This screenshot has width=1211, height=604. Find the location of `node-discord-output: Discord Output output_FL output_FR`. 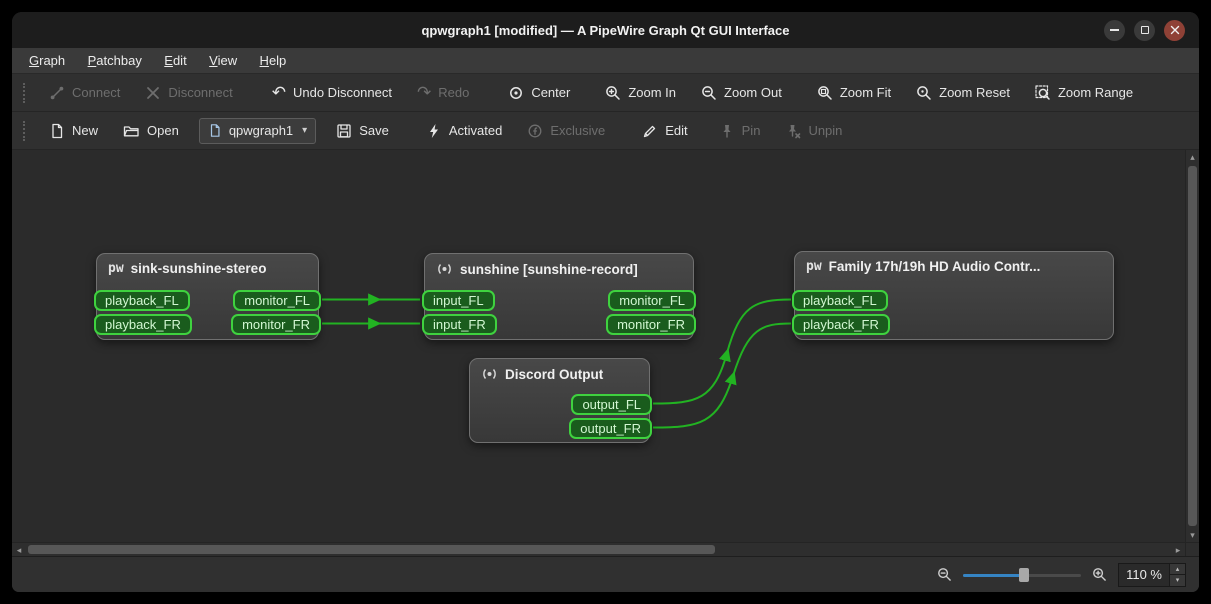

node-discord-output: Discord Output output_FL output_FR is located at coordinates (560, 400).